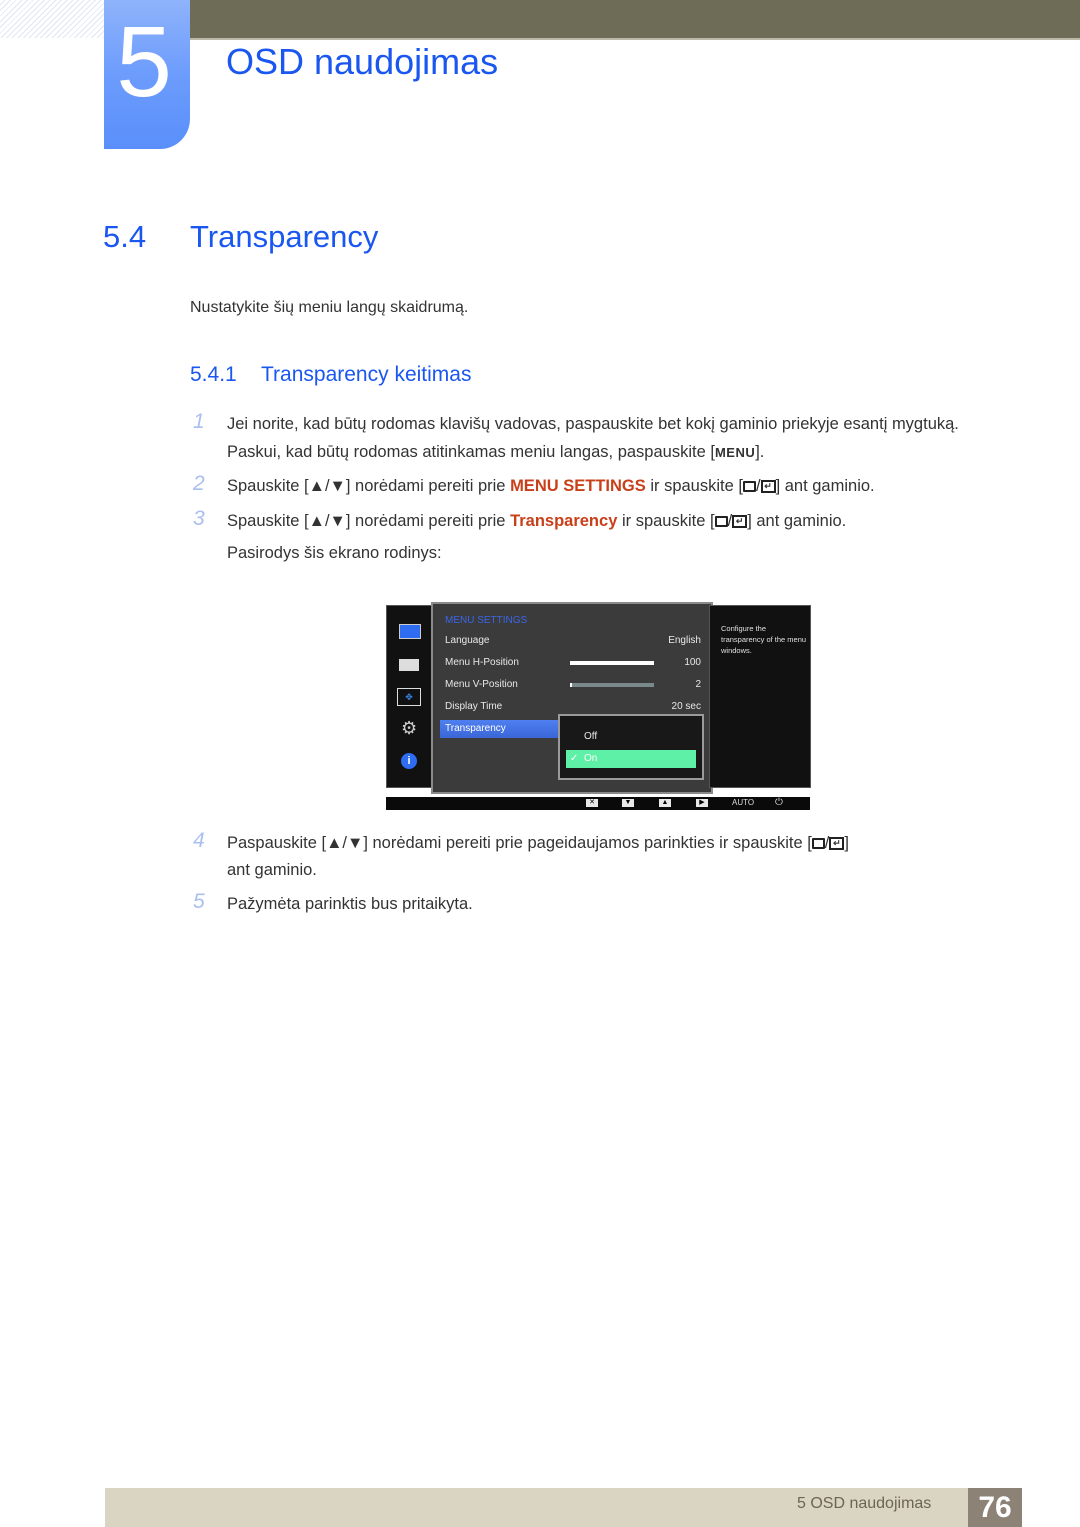 Image resolution: width=1080 pixels, height=1527 pixels. What do you see at coordinates (574, 758) in the screenshot?
I see `check-icon: ✓` at bounding box center [574, 758].